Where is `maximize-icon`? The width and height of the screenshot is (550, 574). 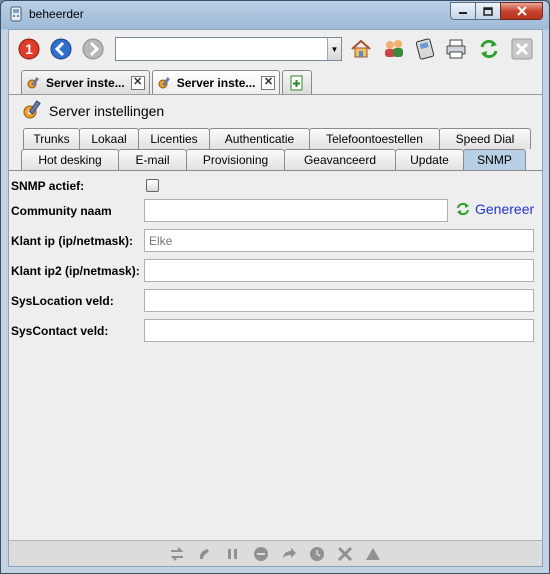
maximize-icon is located at coordinates (488, 11).